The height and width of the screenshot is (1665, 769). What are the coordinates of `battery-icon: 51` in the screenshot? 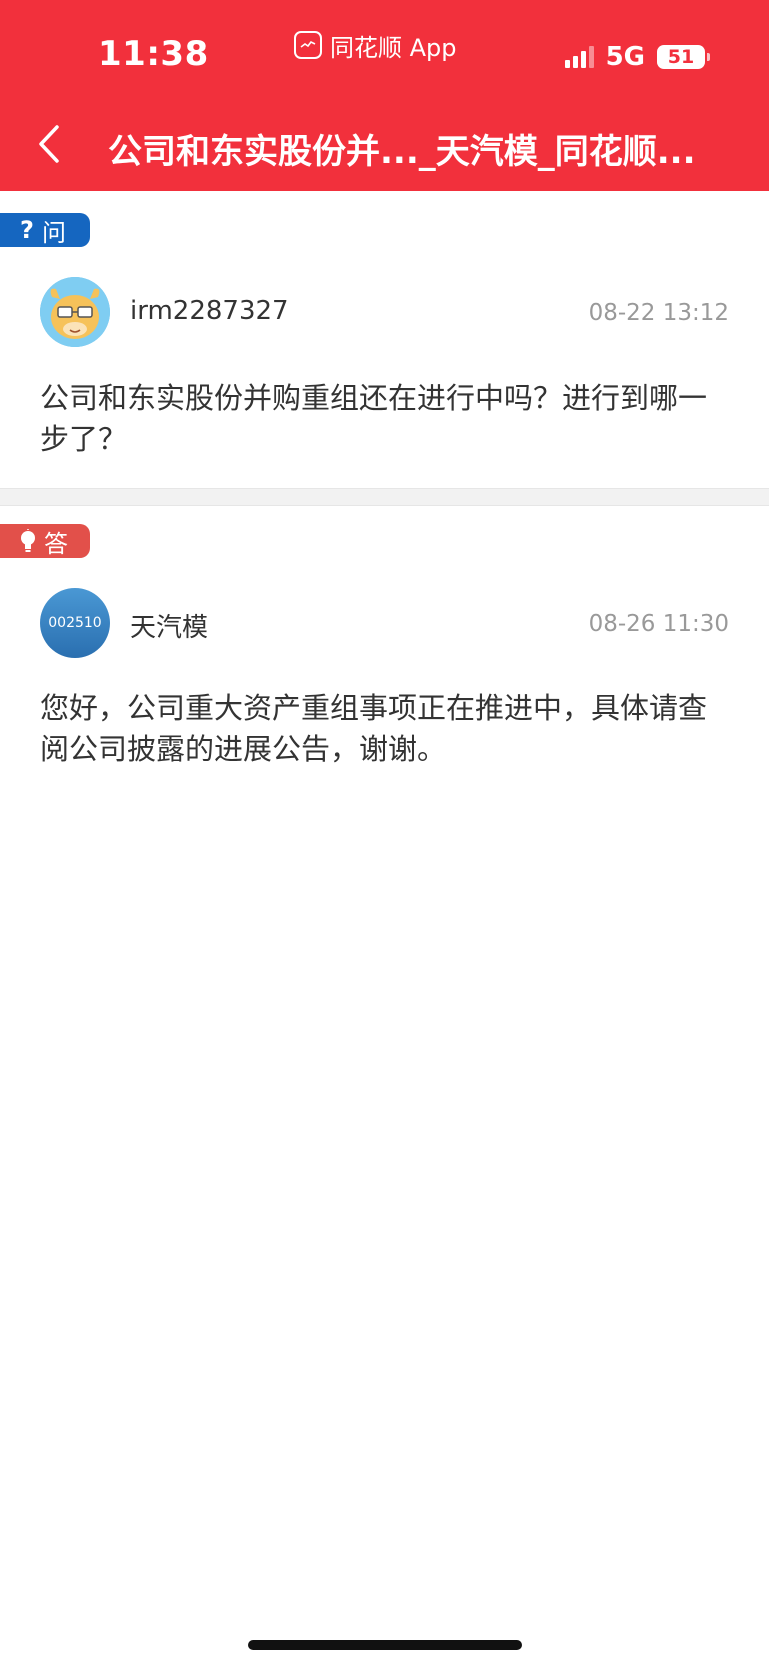 It's located at (683, 57).